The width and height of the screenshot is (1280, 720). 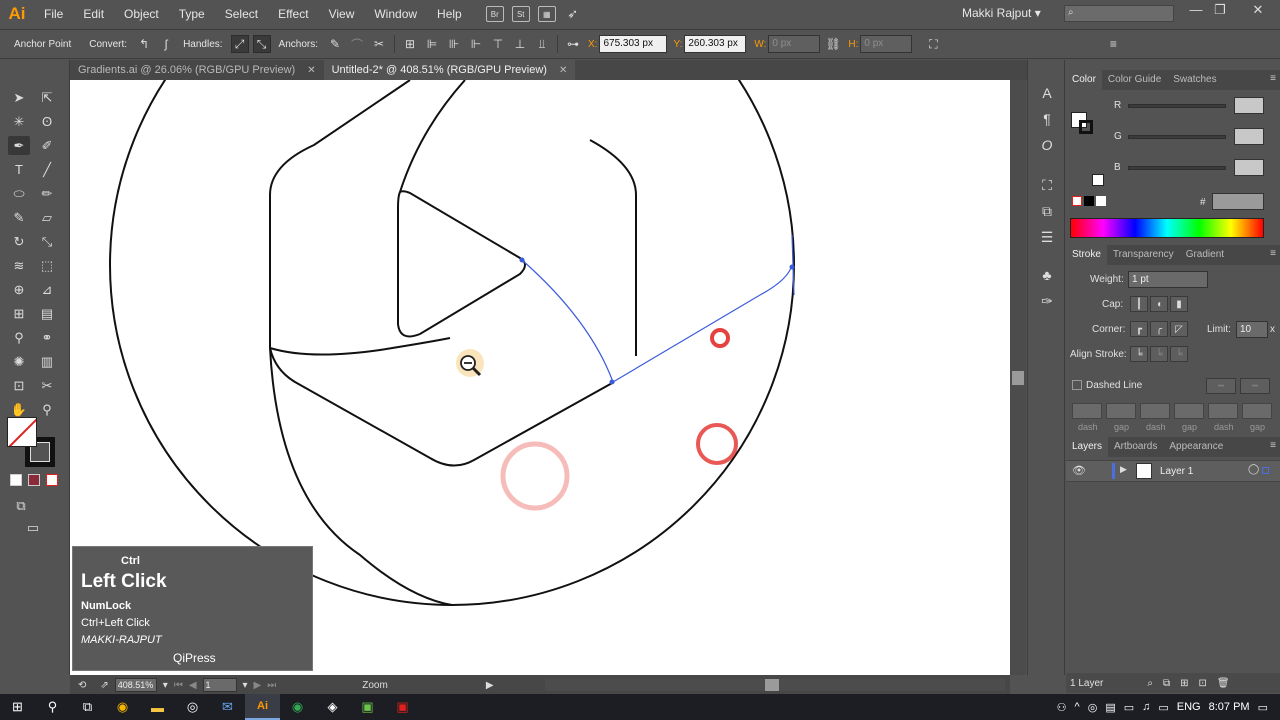 I want to click on menu-type: Type, so click(x=192, y=14).